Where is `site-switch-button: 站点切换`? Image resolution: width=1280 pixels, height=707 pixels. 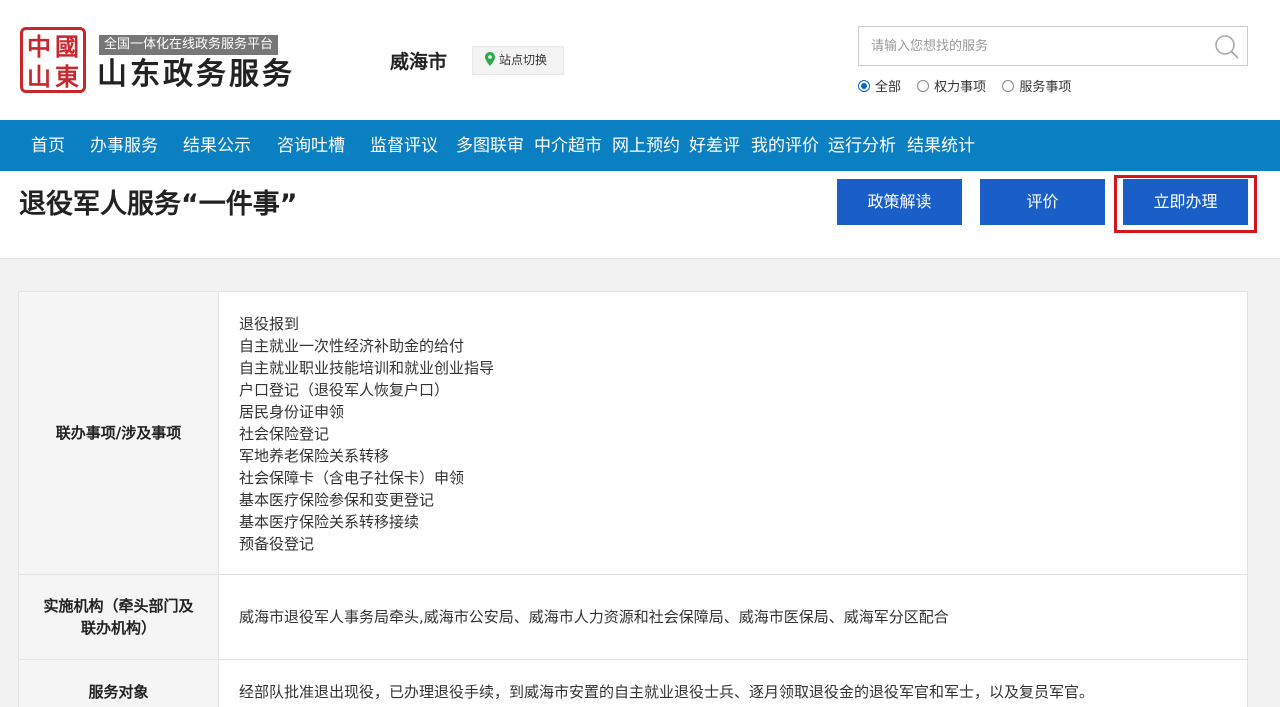 site-switch-button: 站点切换 is located at coordinates (518, 60).